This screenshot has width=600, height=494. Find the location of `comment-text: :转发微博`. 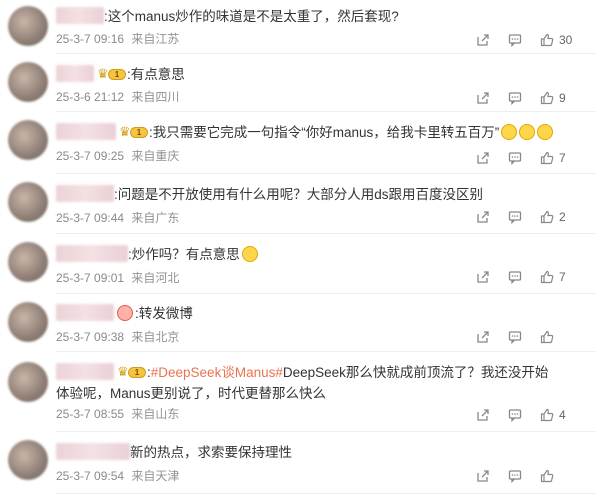

comment-text: :转发微博 is located at coordinates (164, 313).